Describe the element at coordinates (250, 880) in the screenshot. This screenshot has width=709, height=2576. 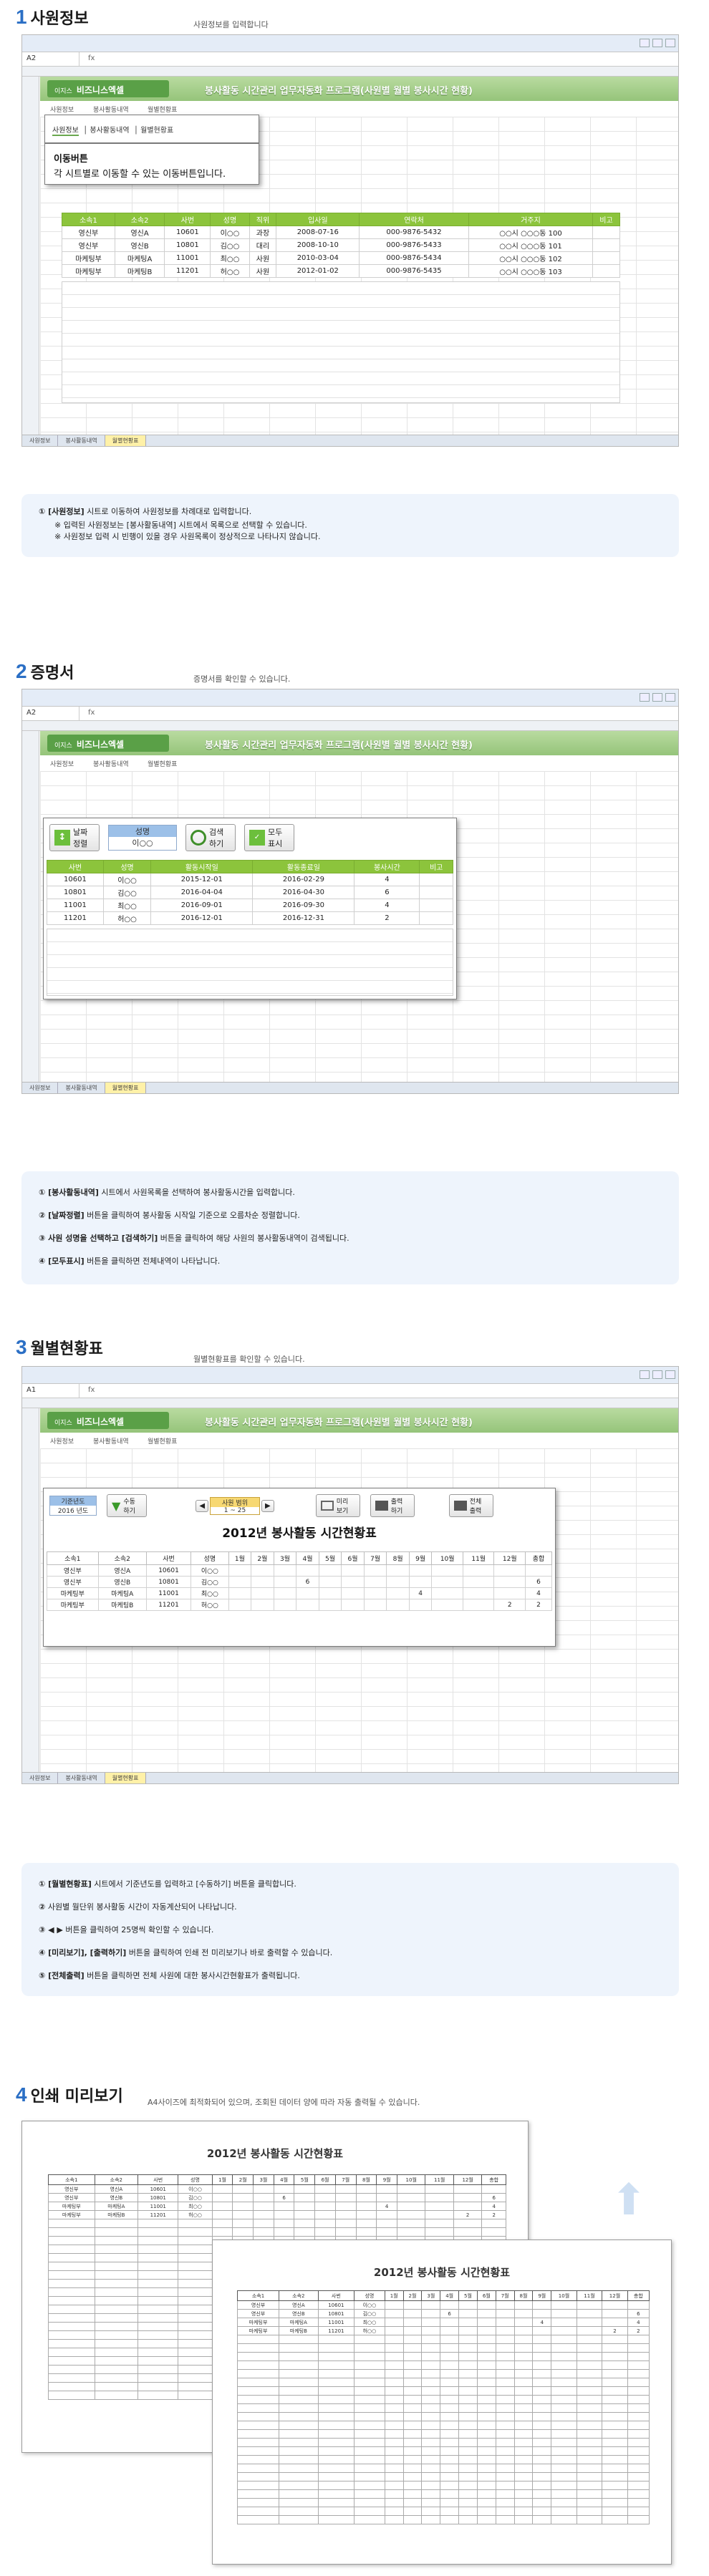
I see `table-row: 10601 이○○ 2015-12-01 2016-02-29 4` at that location.